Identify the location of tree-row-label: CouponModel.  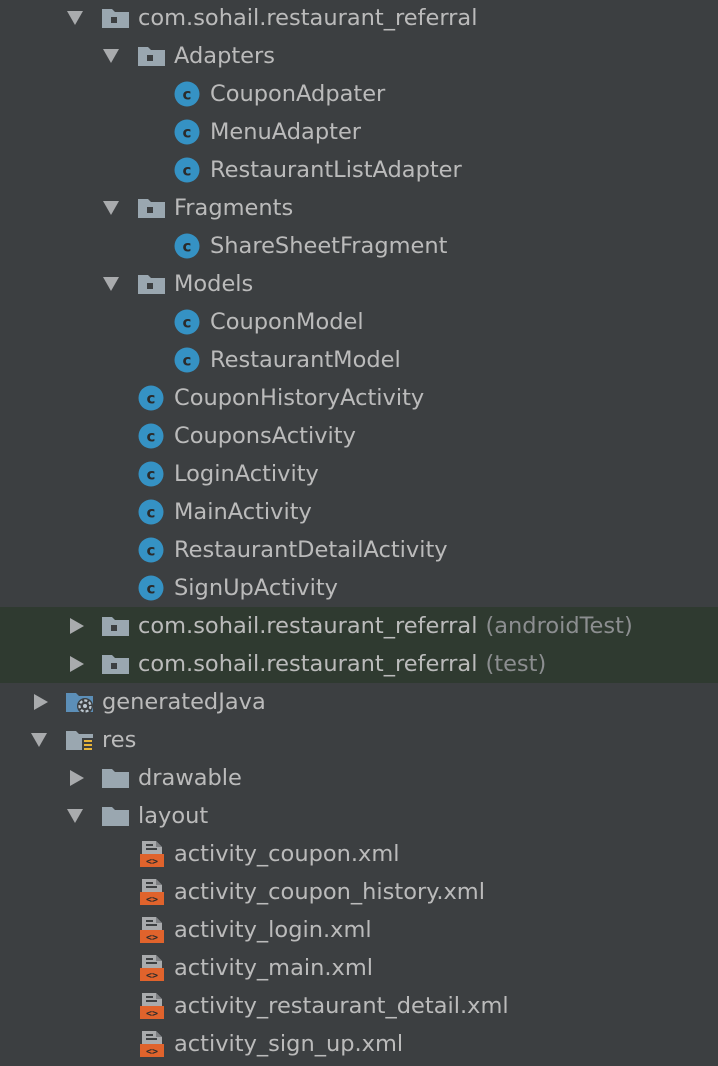
(287, 322).